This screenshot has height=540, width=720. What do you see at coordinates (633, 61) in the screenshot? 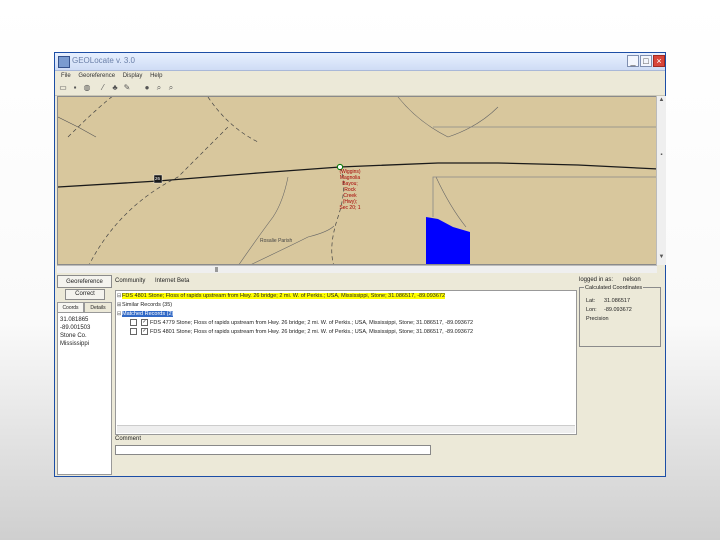
I see `minimize-button: _` at bounding box center [633, 61].